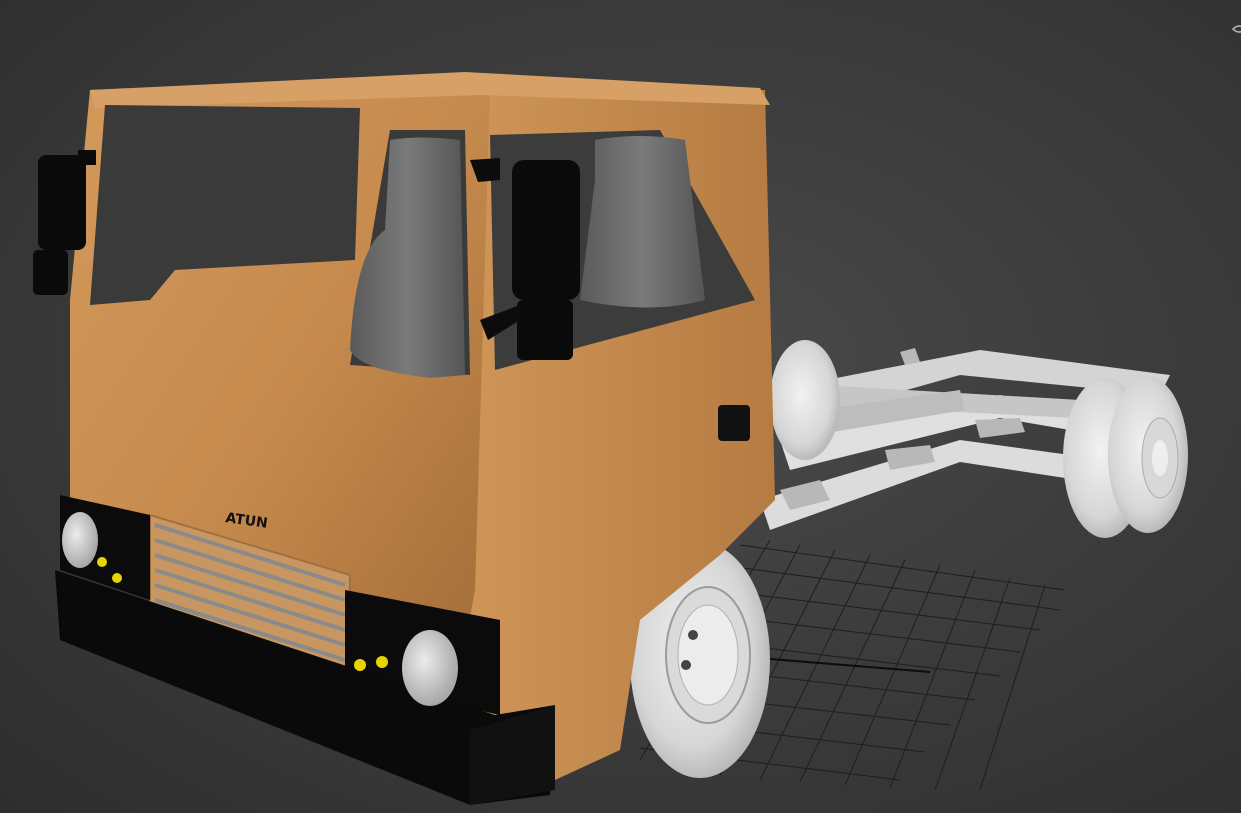 The image size is (1241, 813). What do you see at coordinates (1125, 457) in the screenshot?
I see `rear-wheels` at bounding box center [1125, 457].